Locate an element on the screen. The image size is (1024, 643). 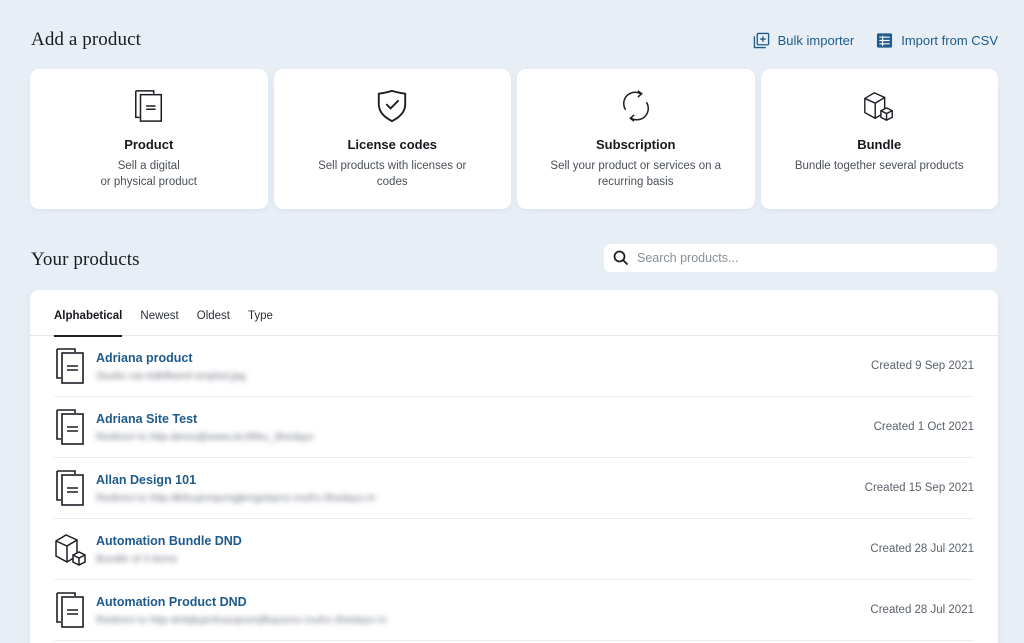
product-info: Automation Bundle DND Bundle of 3 items is located at coordinates (483, 549).